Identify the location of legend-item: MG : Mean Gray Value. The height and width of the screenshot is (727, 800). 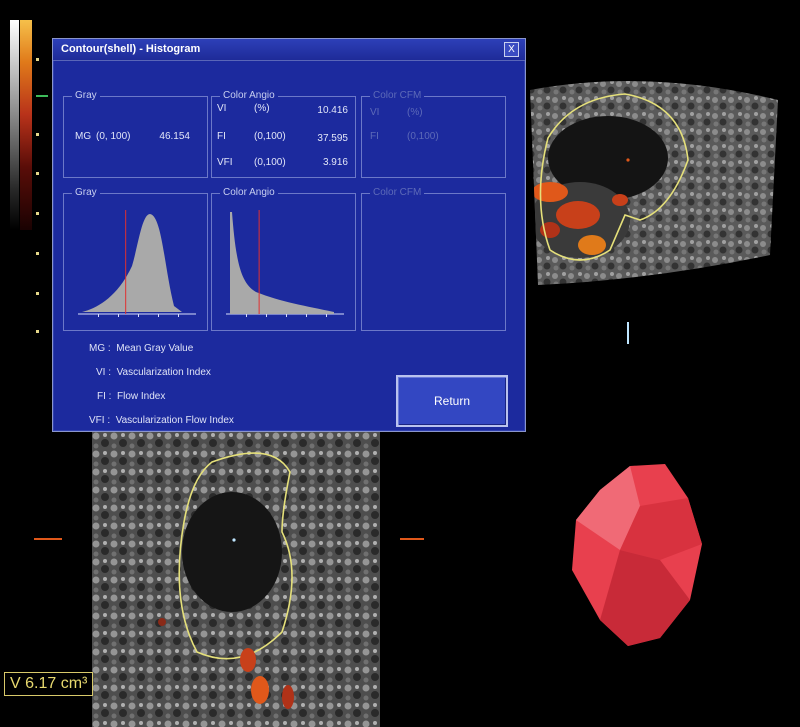
(141, 348).